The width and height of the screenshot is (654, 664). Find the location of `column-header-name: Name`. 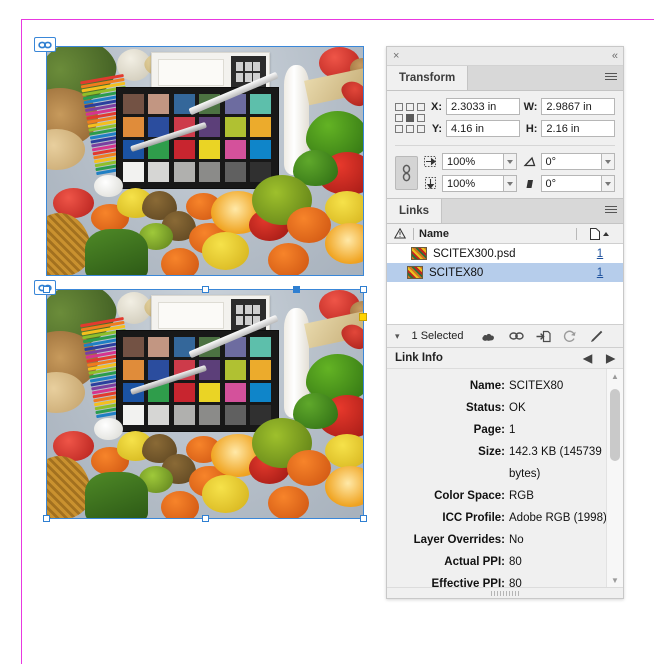

column-header-name: Name is located at coordinates (494, 233).